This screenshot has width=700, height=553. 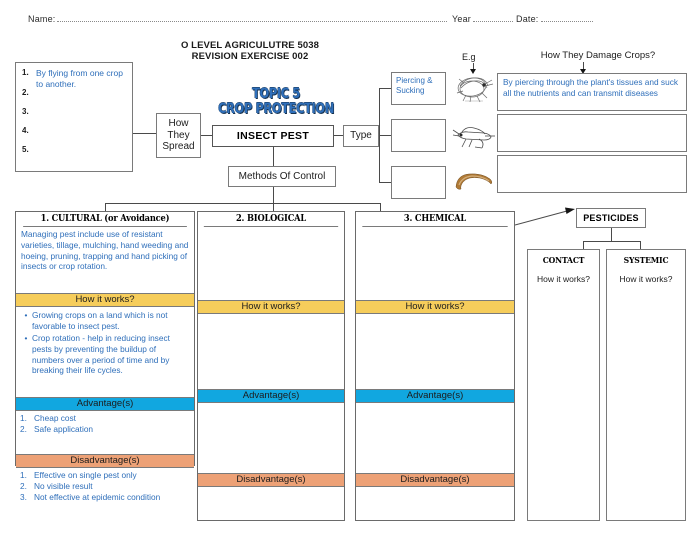 I want to click on pesticide-column-systemic: SYSTEMIC How it works?, so click(x=646, y=385).